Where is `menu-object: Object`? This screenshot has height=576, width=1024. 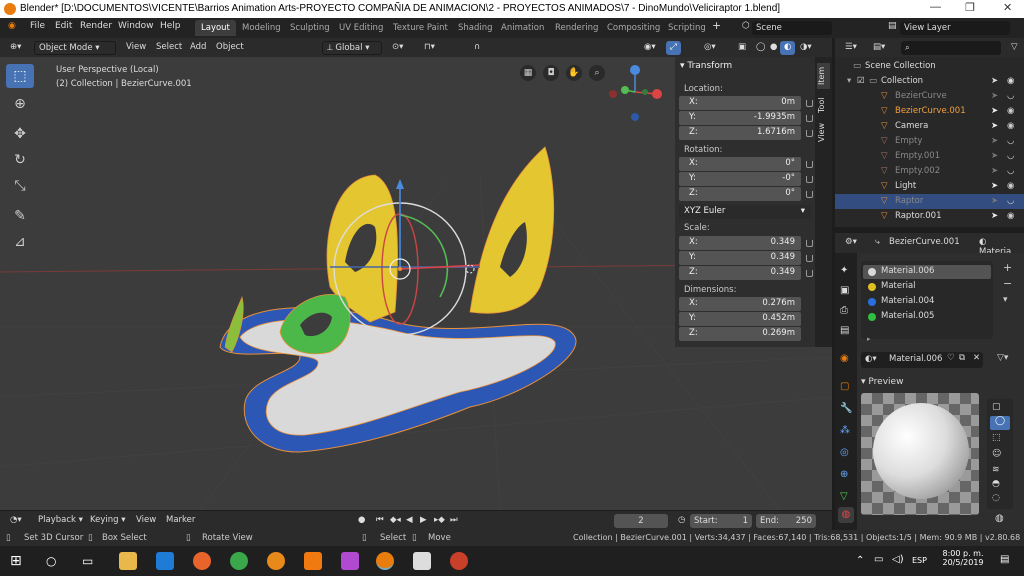
menu-object: Object is located at coordinates (230, 48).